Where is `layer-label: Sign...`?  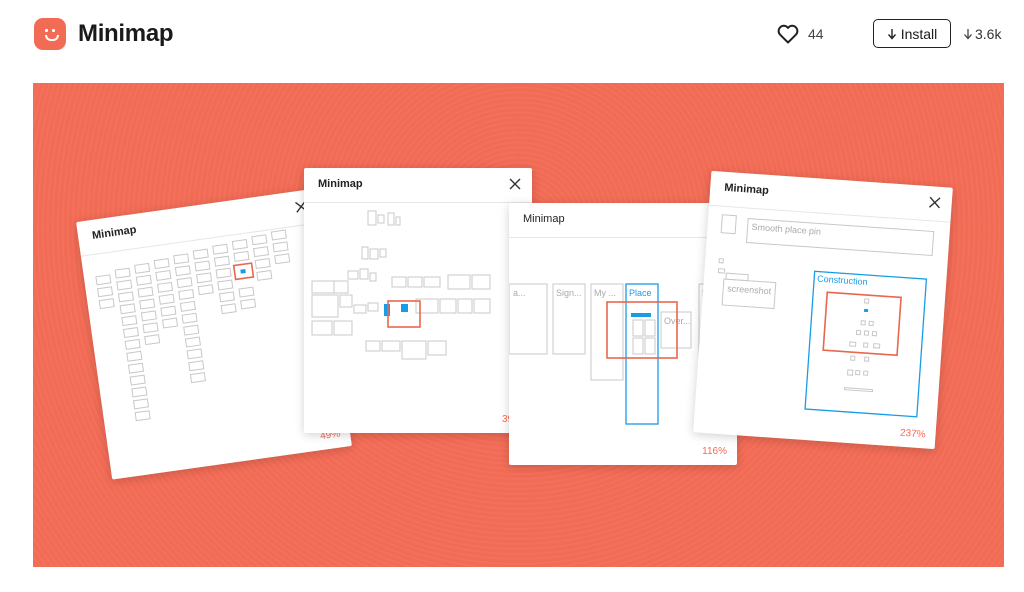 layer-label: Sign... is located at coordinates (569, 293).